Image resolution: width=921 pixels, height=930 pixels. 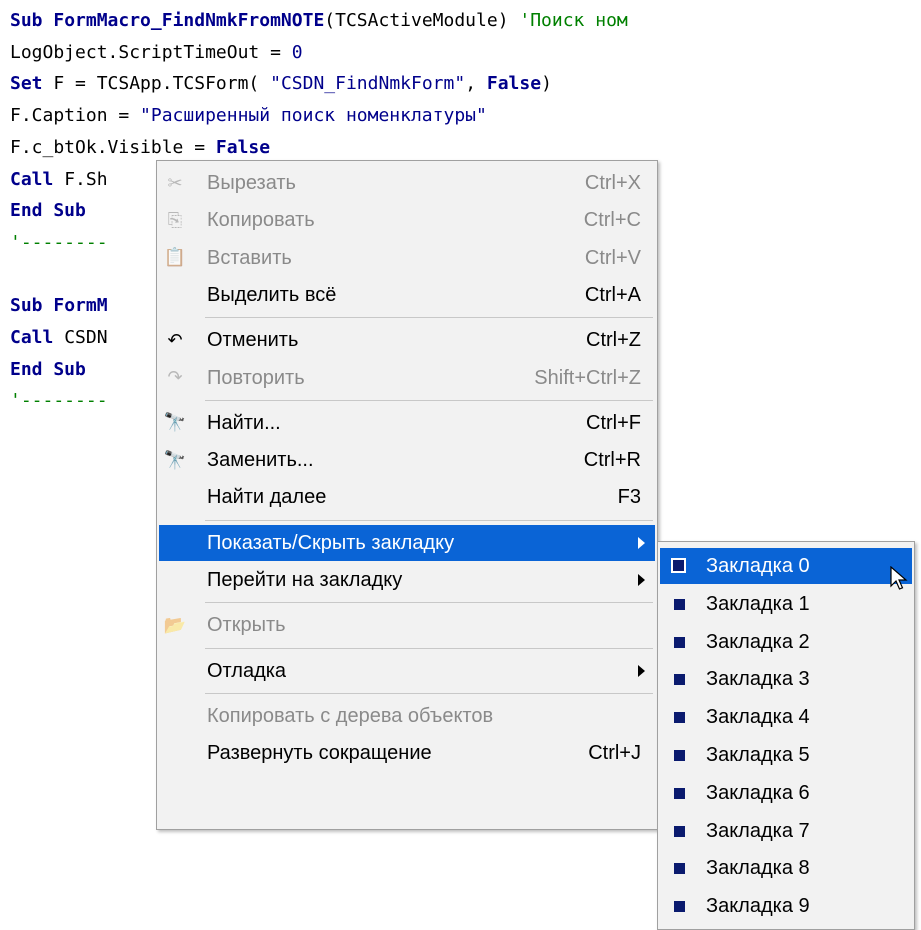 I want to click on menu-debug: Отладка, so click(x=407, y=671).